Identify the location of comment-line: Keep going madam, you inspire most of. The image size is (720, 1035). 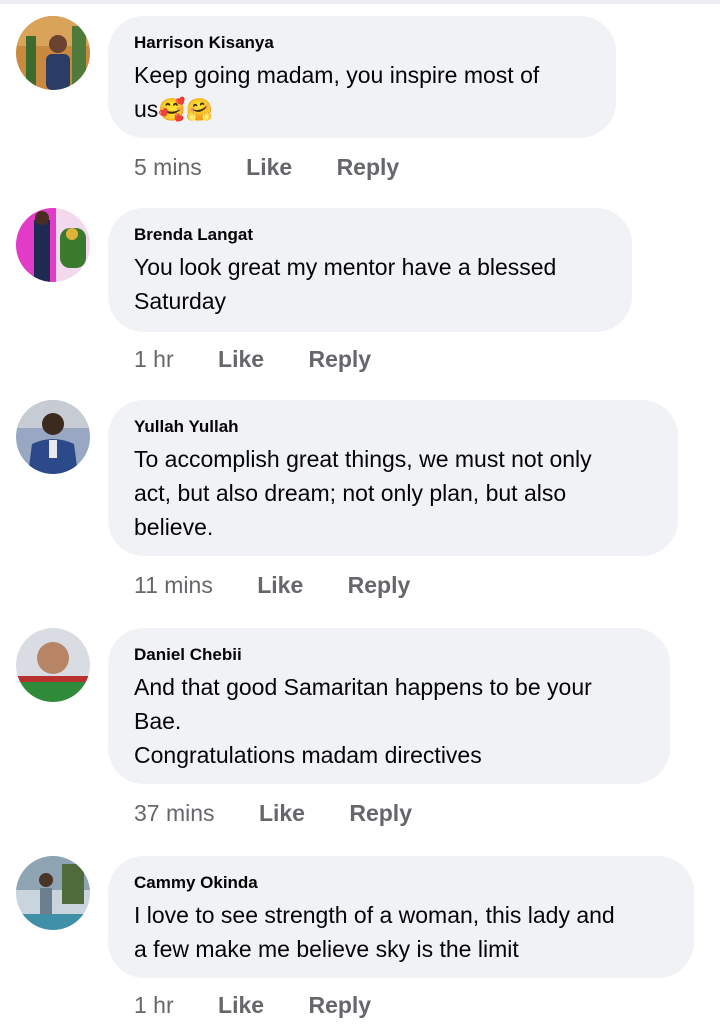
(337, 75).